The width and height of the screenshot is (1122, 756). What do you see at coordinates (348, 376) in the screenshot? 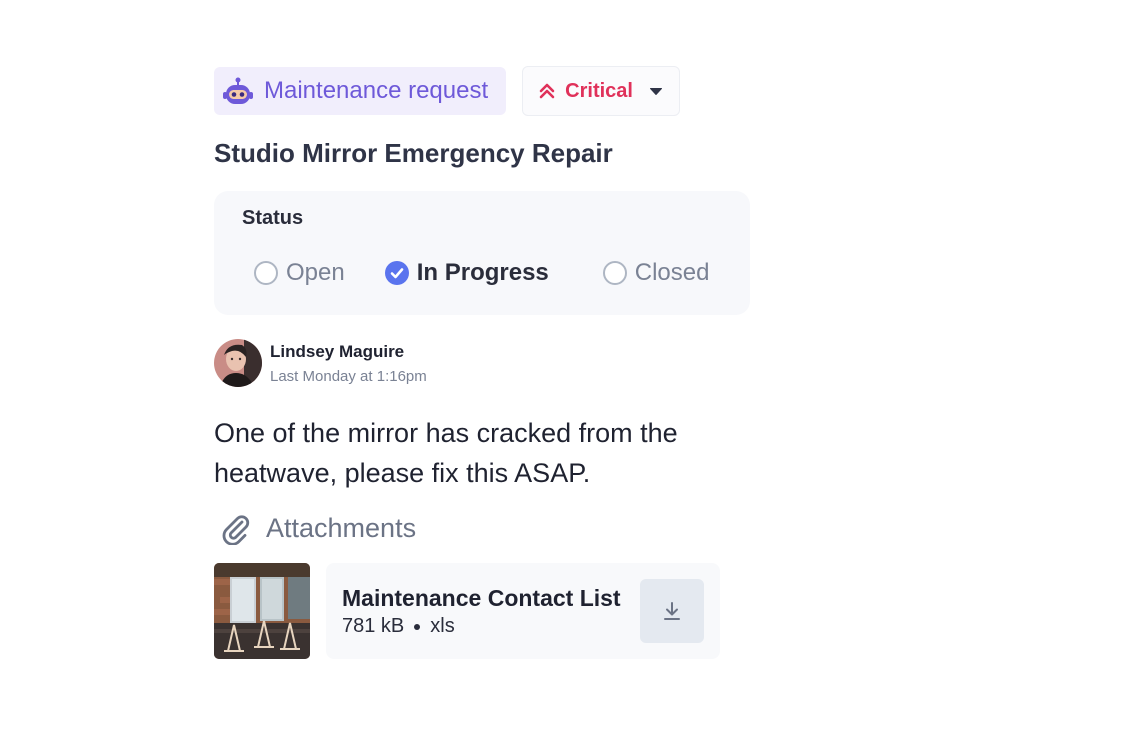
I see `author-timestamp: Last Monday at 1:16pm` at bounding box center [348, 376].